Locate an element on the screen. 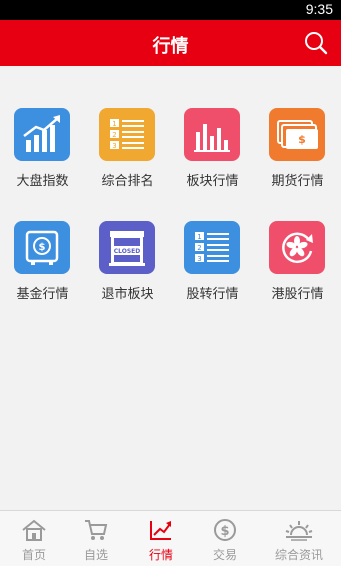 The image size is (341, 566). tile-index: 大盘指数 is located at coordinates (42, 127).